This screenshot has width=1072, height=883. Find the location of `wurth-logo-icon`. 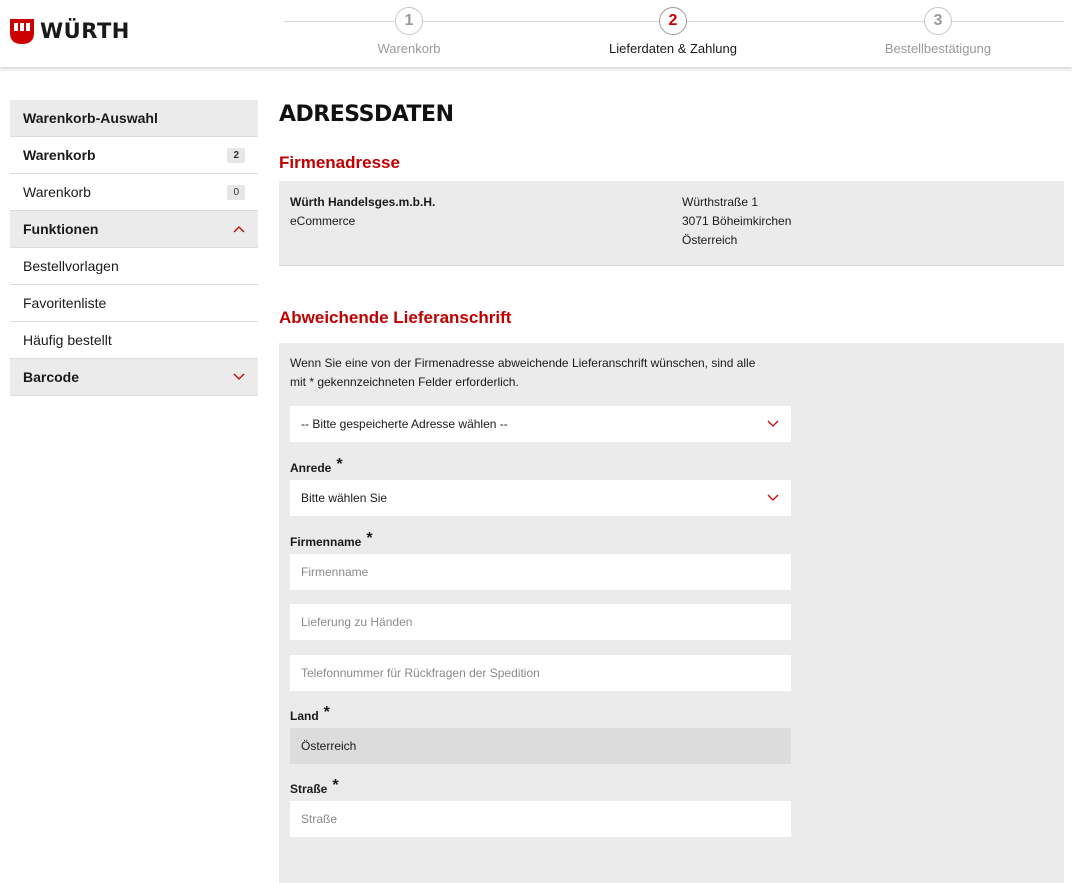

wurth-logo-icon is located at coordinates (22, 31).